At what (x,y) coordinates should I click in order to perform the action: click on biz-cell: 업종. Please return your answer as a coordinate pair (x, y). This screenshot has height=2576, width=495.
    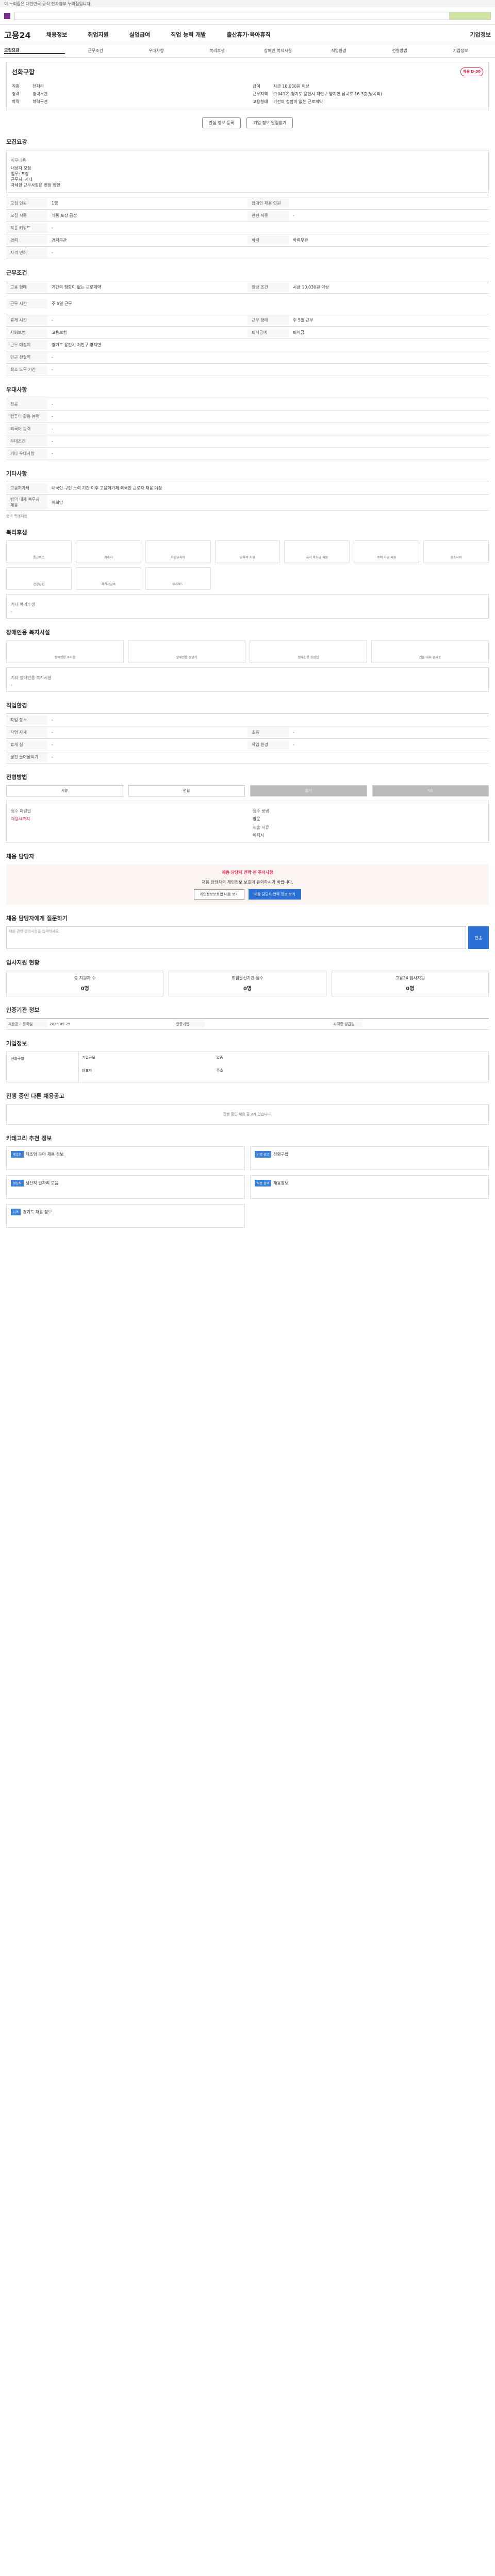
    Looking at the image, I should click on (219, 1058).